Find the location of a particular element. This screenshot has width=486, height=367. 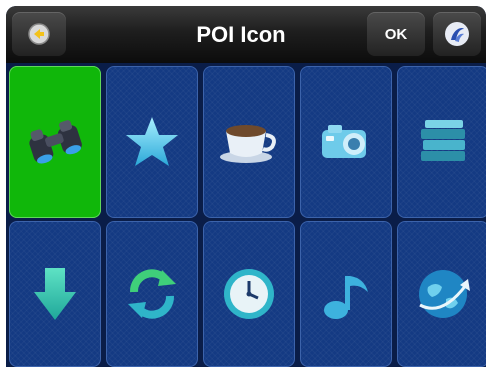

poi-icon-tile-coffee-cup is located at coordinates (249, 142).